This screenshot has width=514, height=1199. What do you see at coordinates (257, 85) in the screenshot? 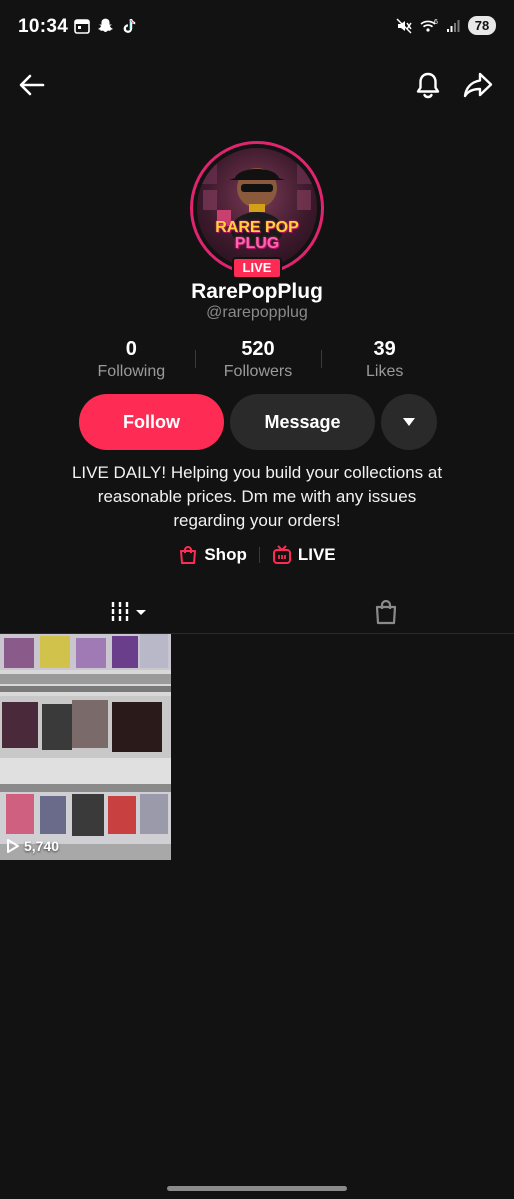
I see `top-nav-bar` at bounding box center [257, 85].